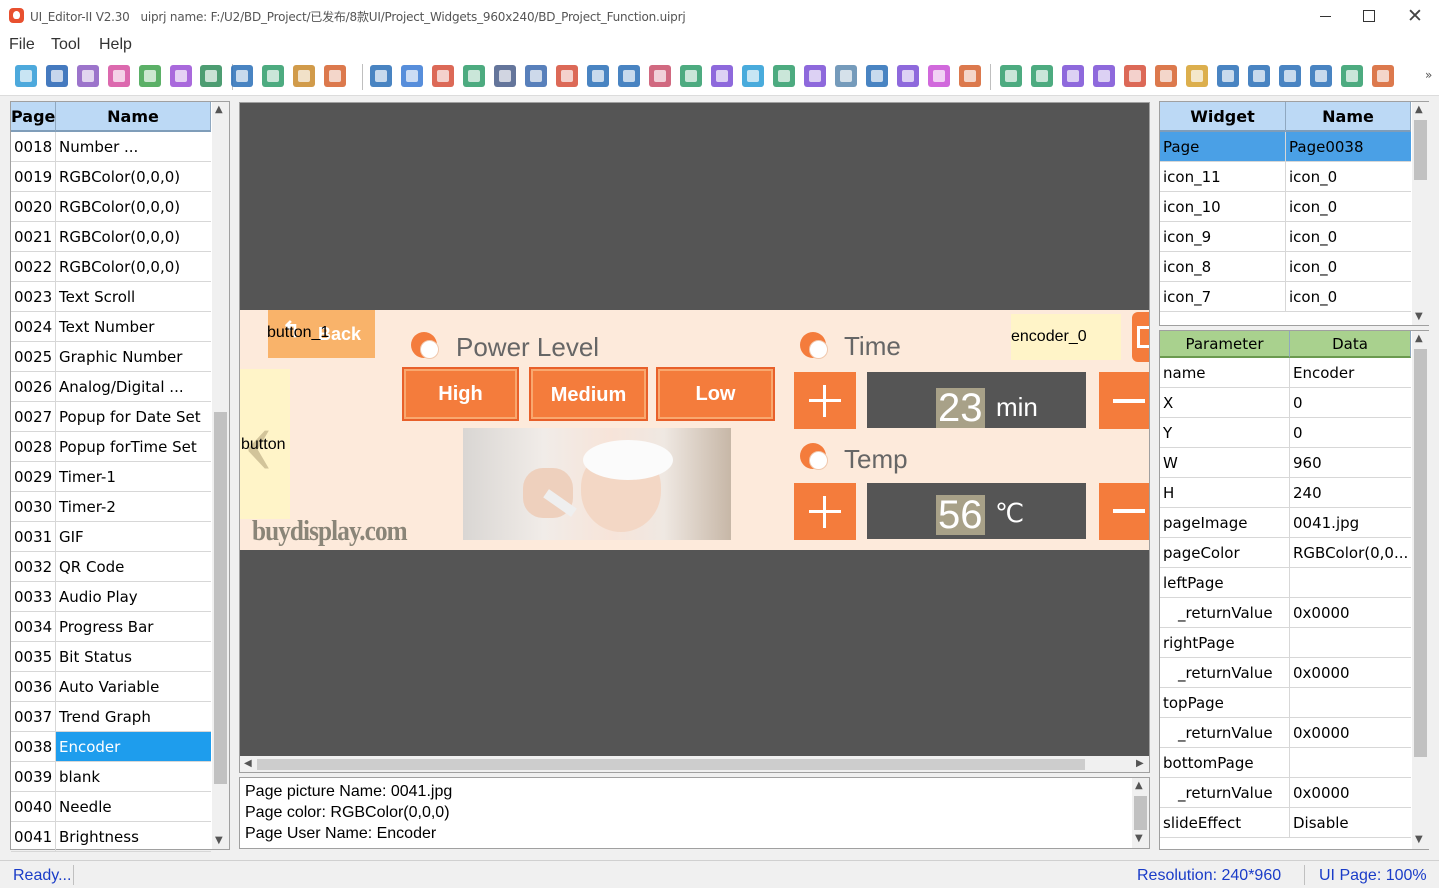 Image resolution: width=1439 pixels, height=888 pixels. I want to click on parameter-row: H 240, so click(1285, 493).